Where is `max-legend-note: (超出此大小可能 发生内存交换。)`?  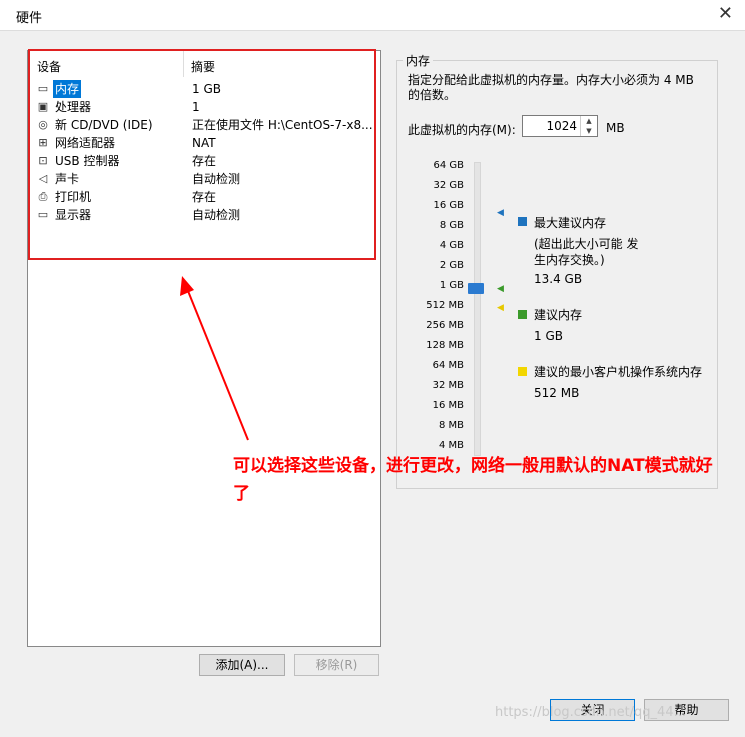 max-legend-note: (超出此大小可能 发生内存交换。) is located at coordinates (586, 252).